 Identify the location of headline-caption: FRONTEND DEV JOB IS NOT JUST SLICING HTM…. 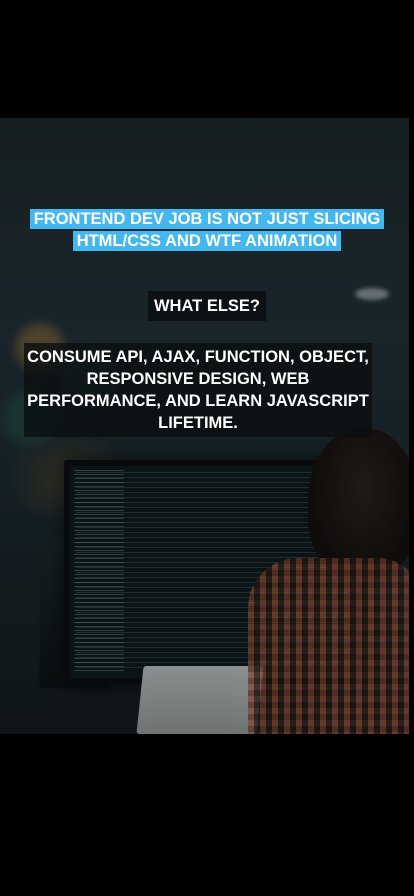
(207, 230).